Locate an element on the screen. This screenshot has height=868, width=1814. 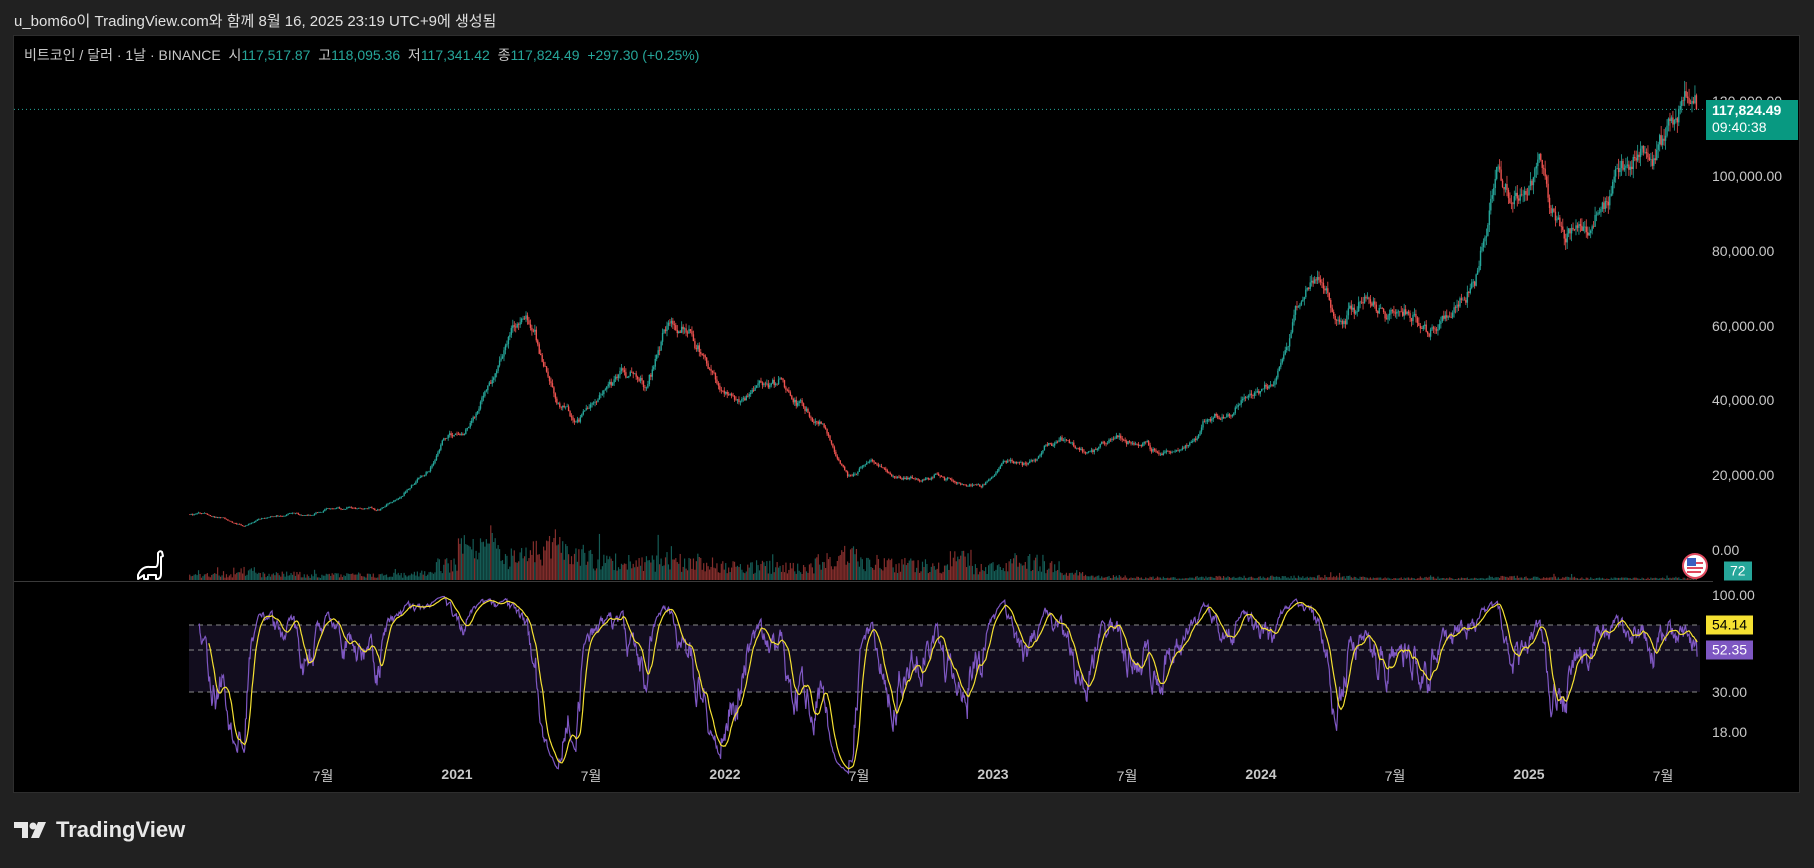
tradingview-logo: TradingView is located at coordinates (99, 830).